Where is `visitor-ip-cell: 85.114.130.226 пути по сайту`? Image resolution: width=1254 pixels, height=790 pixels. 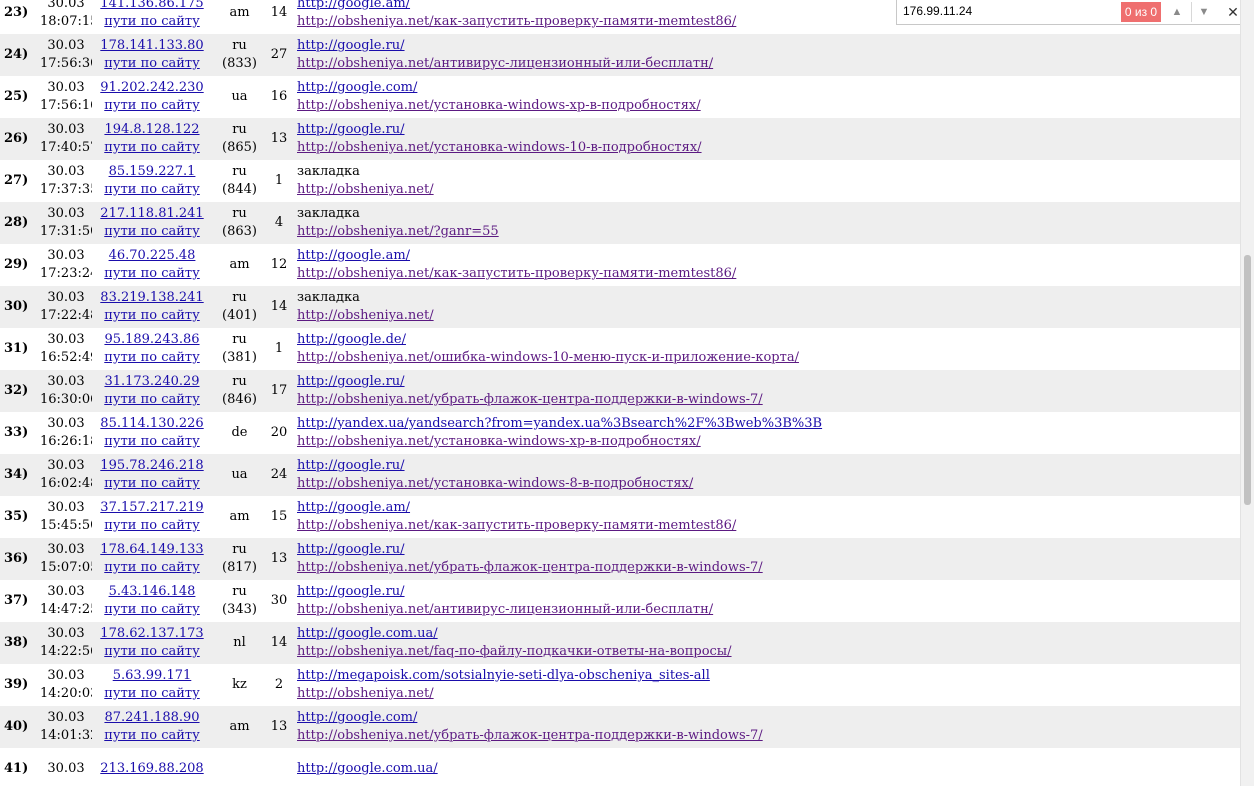 visitor-ip-cell: 85.114.130.226 пути по сайту is located at coordinates (152, 433).